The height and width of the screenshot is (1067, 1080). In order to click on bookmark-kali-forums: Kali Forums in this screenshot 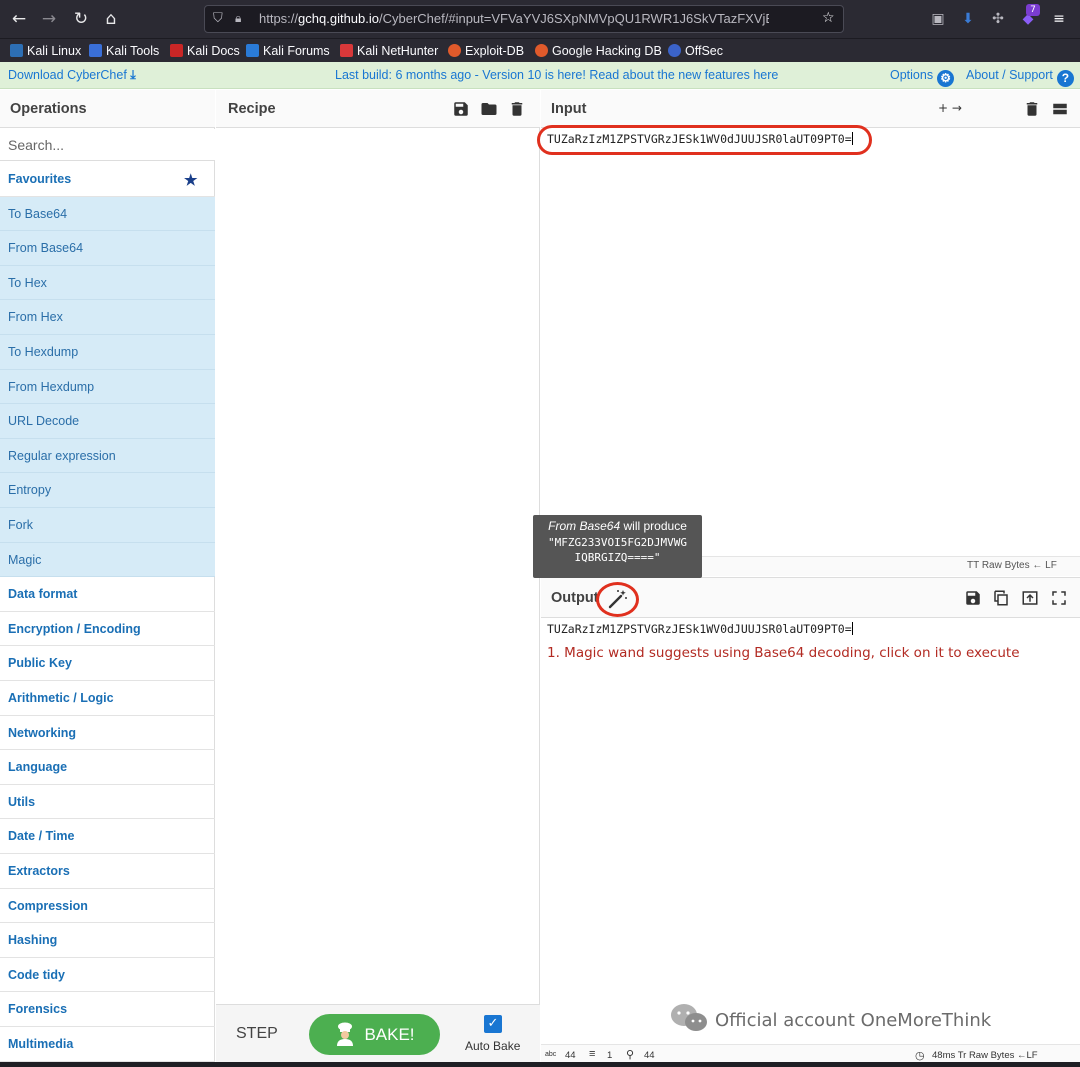, I will do `click(288, 51)`.